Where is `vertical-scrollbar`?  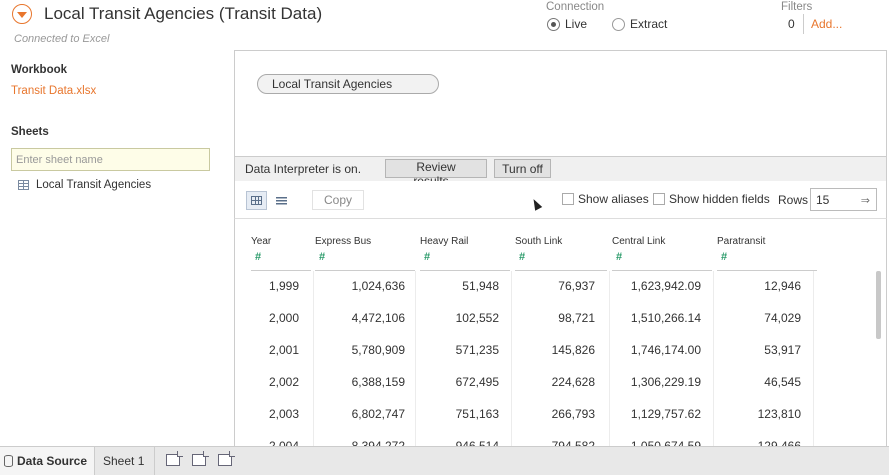 vertical-scrollbar is located at coordinates (878, 305).